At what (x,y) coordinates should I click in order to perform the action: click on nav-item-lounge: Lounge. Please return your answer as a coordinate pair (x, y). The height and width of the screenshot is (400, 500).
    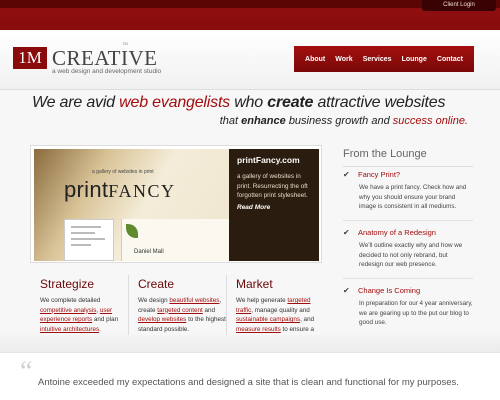
    Looking at the image, I should click on (414, 59).